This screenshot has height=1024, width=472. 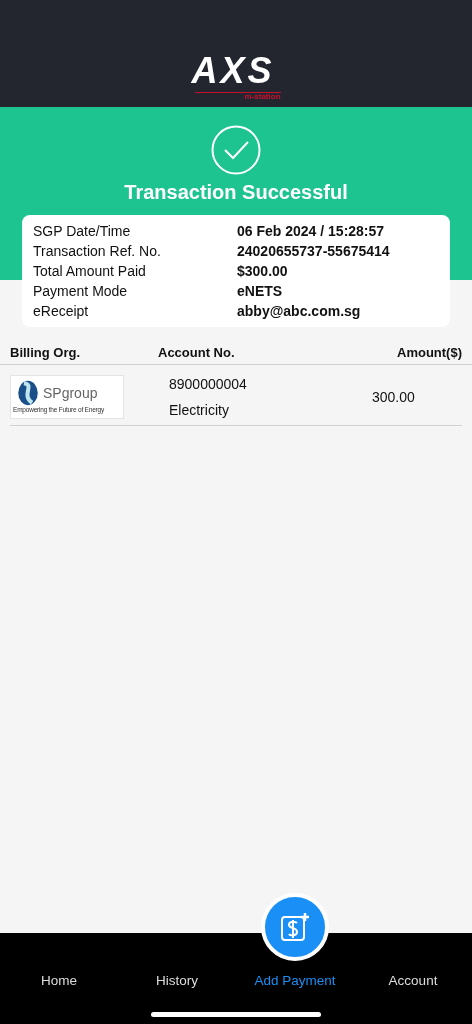 I want to click on account-number: 8900000004, so click(x=208, y=384).